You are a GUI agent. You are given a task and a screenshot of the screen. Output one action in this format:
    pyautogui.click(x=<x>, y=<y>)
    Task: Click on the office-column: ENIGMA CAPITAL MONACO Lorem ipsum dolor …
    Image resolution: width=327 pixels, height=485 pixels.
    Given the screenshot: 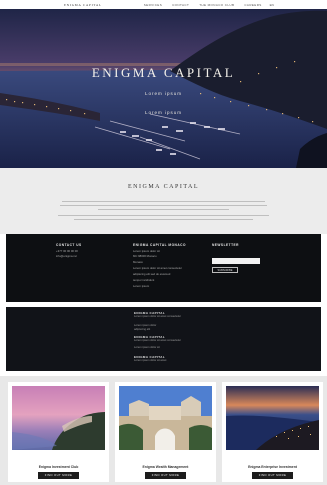 What is the action you would take?
    pyautogui.click(x=159, y=265)
    